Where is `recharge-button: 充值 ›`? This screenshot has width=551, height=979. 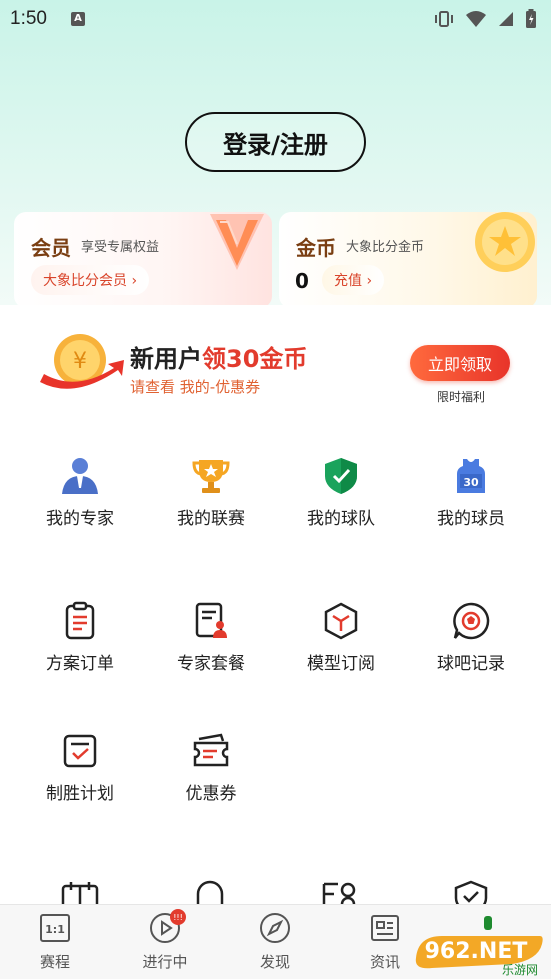
recharge-button: 充值 › is located at coordinates (353, 280).